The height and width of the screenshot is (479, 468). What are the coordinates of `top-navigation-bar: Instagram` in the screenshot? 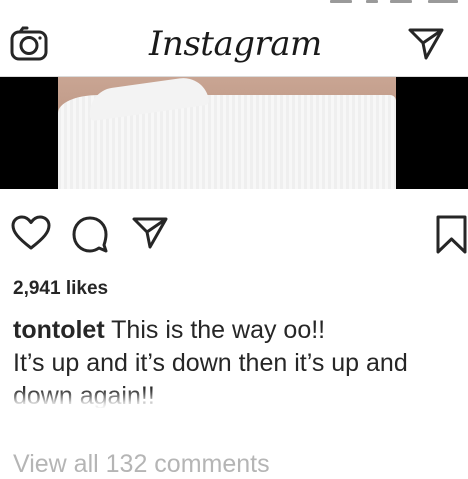 It's located at (234, 43).